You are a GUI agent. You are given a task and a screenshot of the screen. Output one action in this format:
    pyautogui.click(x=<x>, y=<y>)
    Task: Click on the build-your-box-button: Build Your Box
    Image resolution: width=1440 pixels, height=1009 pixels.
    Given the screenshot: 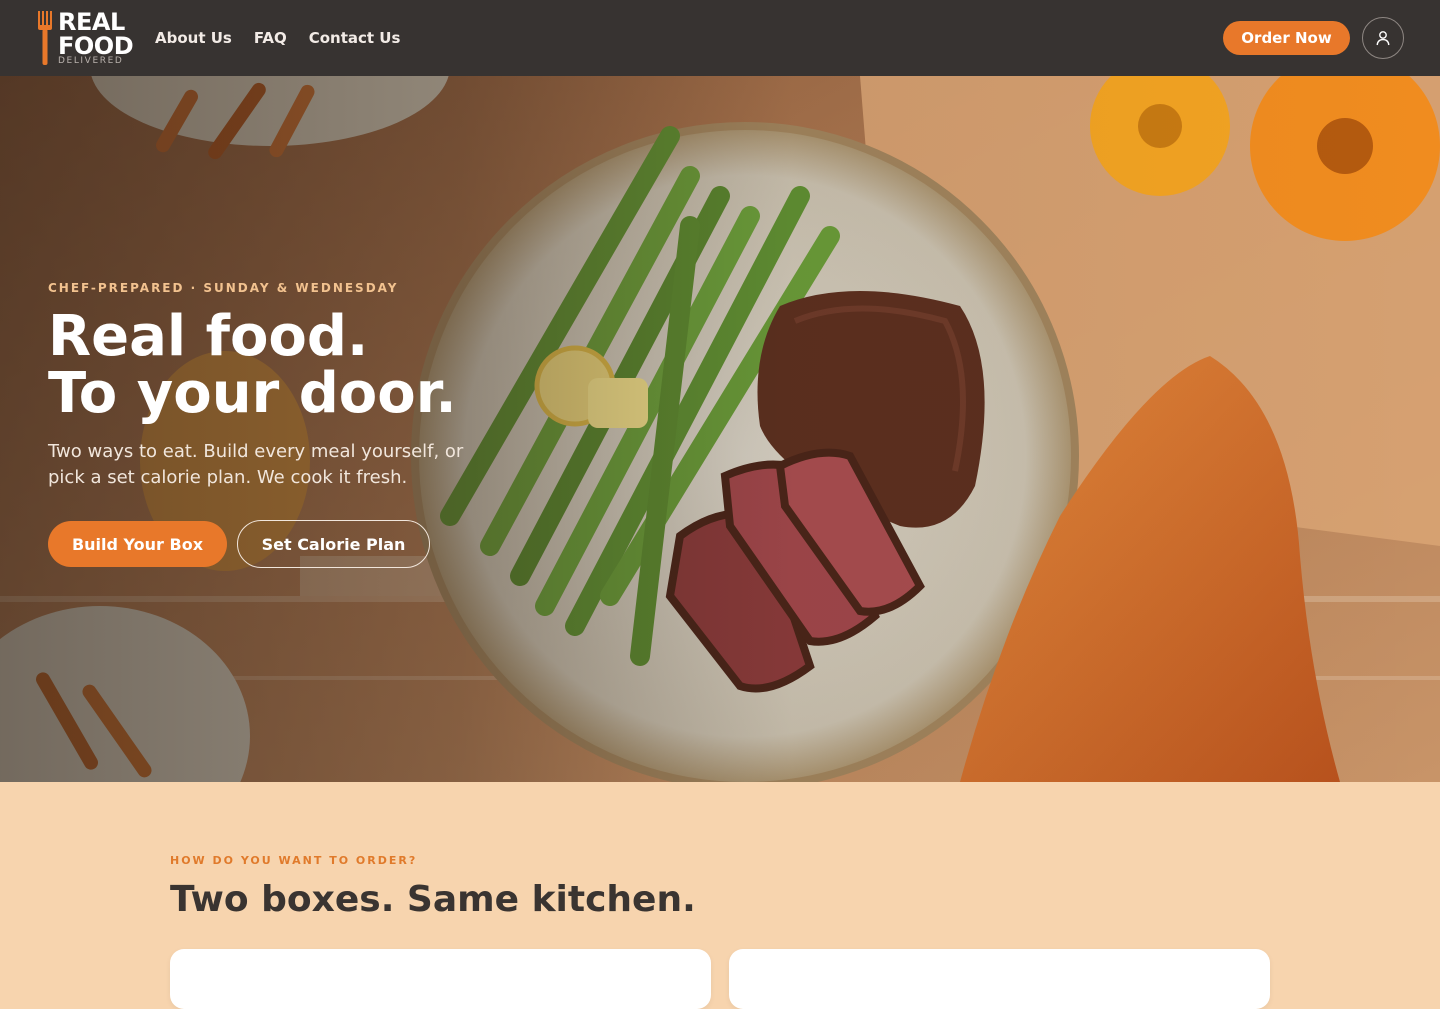 What is the action you would take?
    pyautogui.click(x=137, y=544)
    